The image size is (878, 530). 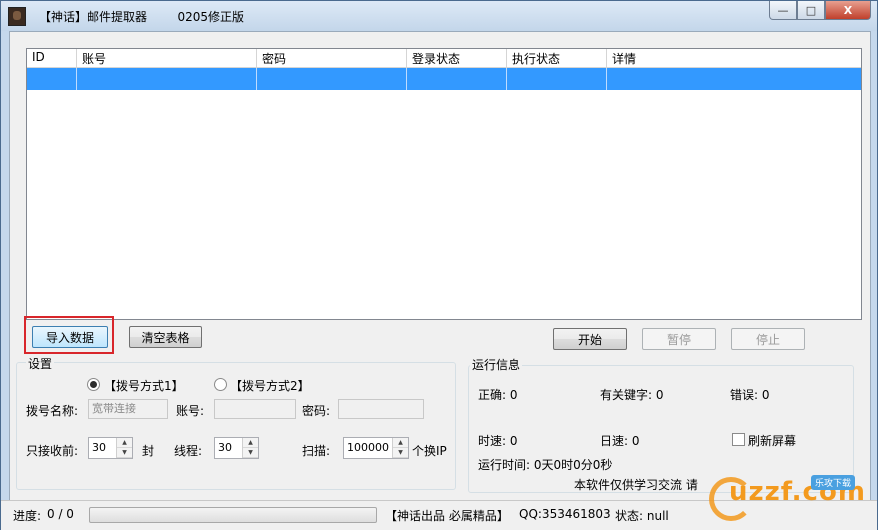 I want to click on column-header-login-status: 登录状态, so click(x=457, y=58).